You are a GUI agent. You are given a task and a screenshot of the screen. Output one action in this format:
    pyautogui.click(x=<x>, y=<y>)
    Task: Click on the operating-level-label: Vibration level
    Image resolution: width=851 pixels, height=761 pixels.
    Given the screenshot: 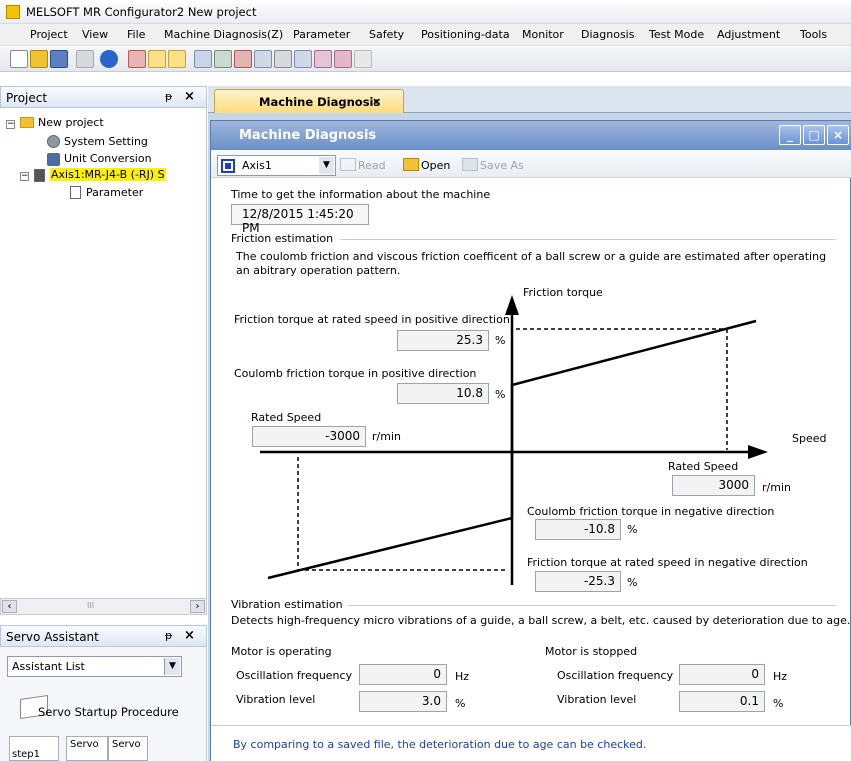 What is the action you would take?
    pyautogui.click(x=276, y=699)
    